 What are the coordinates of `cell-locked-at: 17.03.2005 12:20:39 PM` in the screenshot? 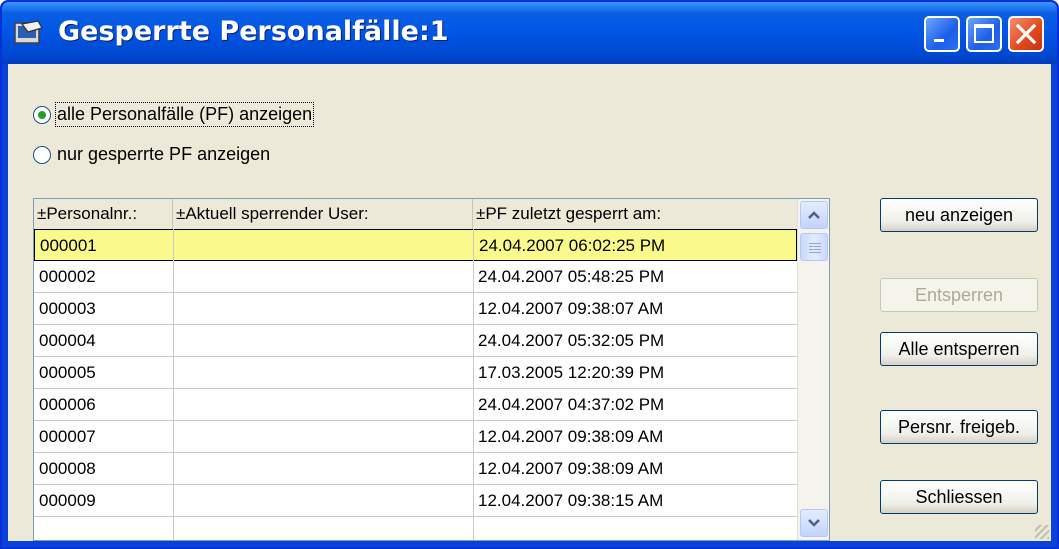 It's located at (571, 372).